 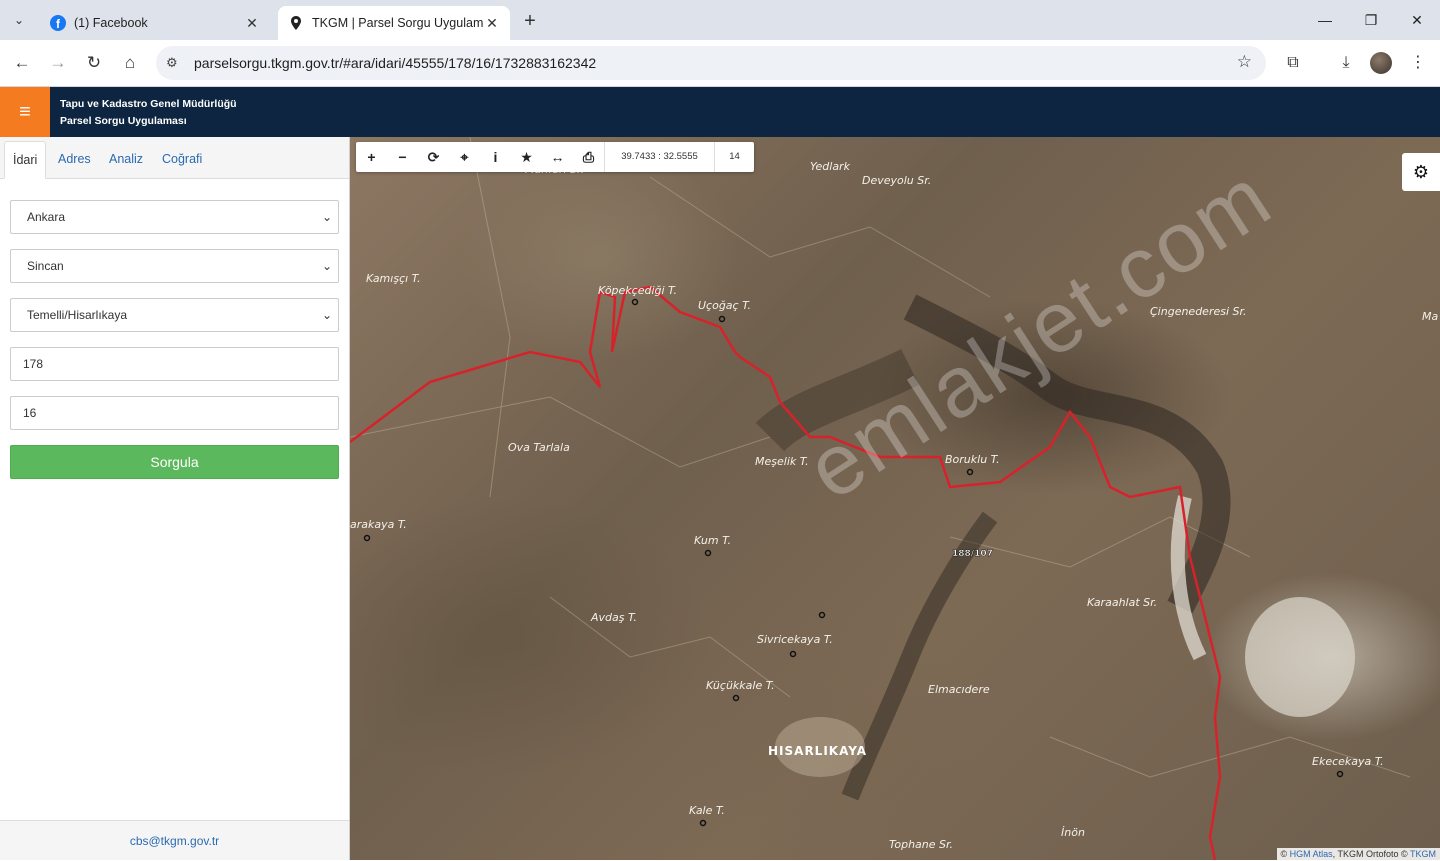 I want to click on neighborhood-select: Temelli/Hisarlıkaya ⌄, so click(x=174, y=315).